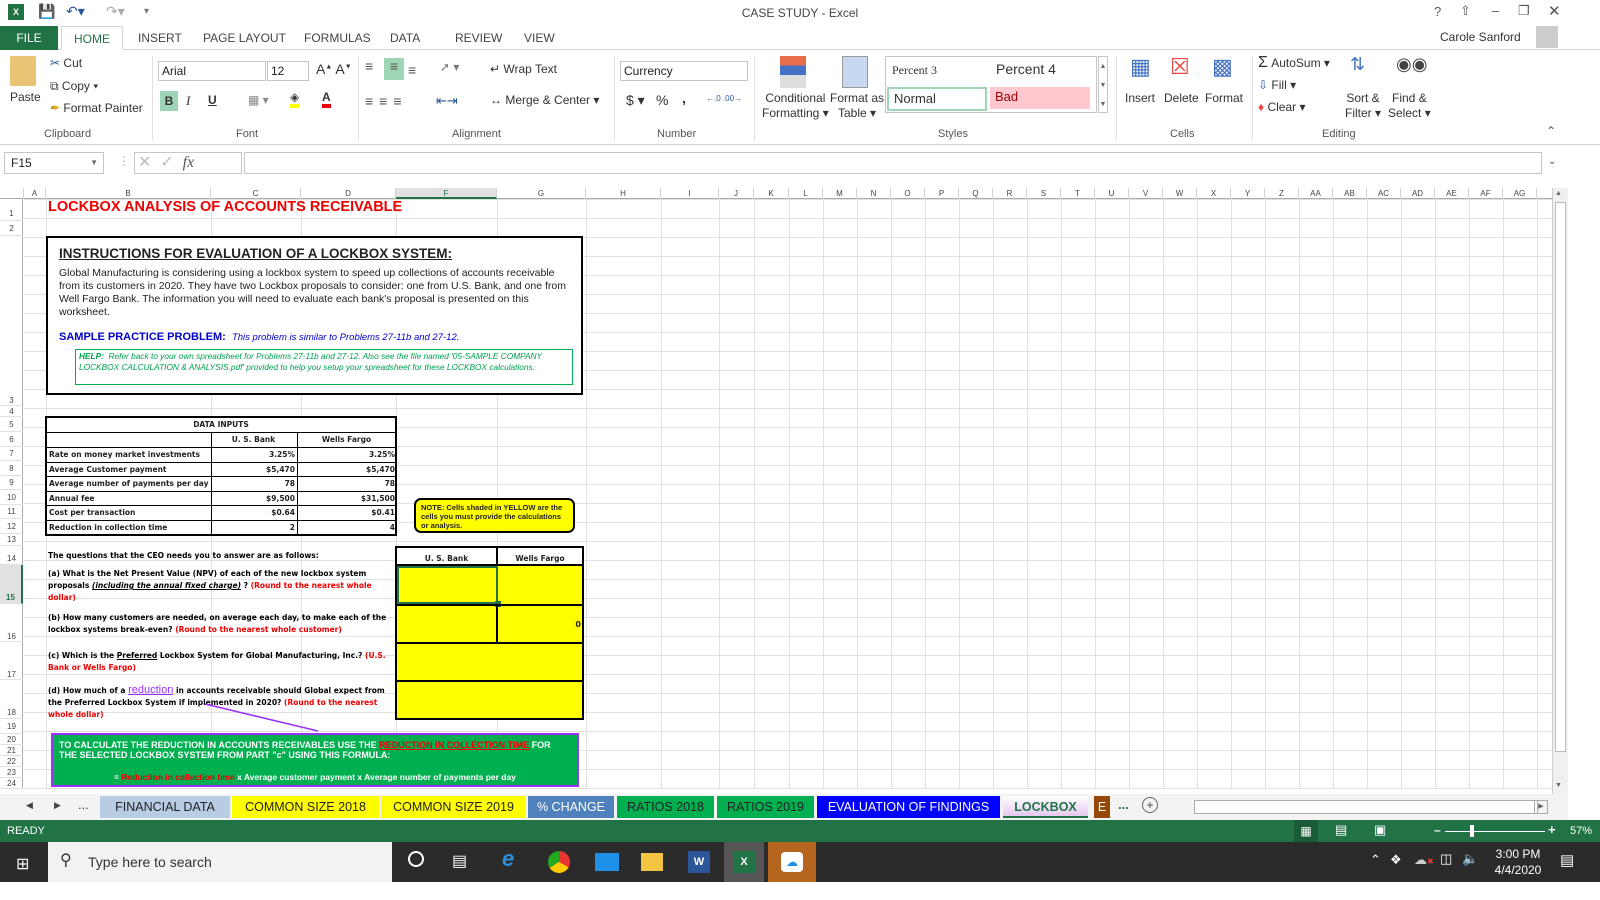 The height and width of the screenshot is (900, 1600). I want to click on chrome-icon, so click(559, 862).